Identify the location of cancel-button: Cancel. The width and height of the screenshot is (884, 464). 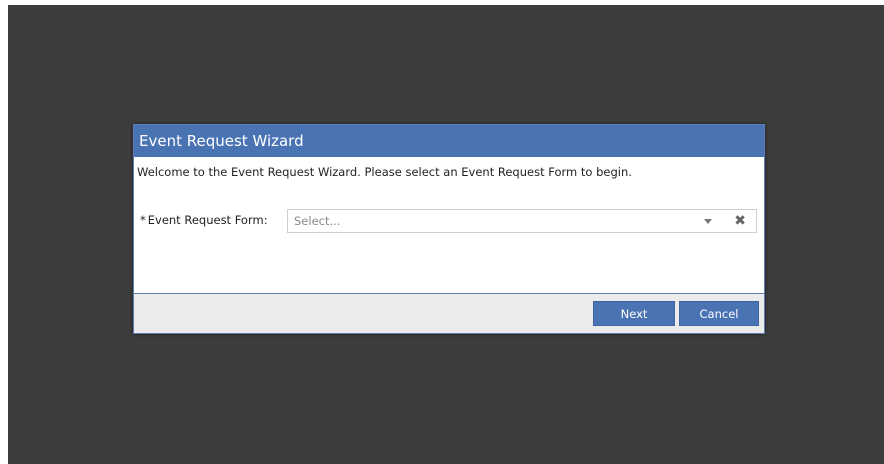
(719, 313).